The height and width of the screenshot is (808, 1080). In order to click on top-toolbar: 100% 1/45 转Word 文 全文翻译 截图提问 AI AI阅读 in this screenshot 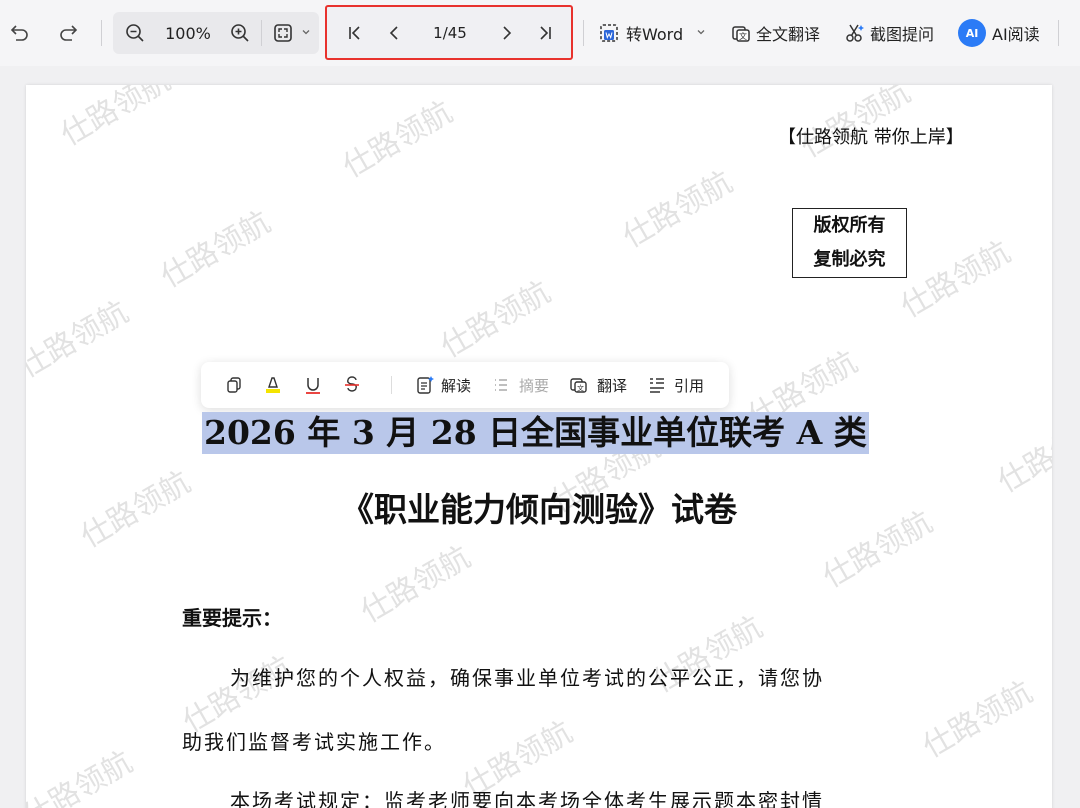, I will do `click(540, 33)`.